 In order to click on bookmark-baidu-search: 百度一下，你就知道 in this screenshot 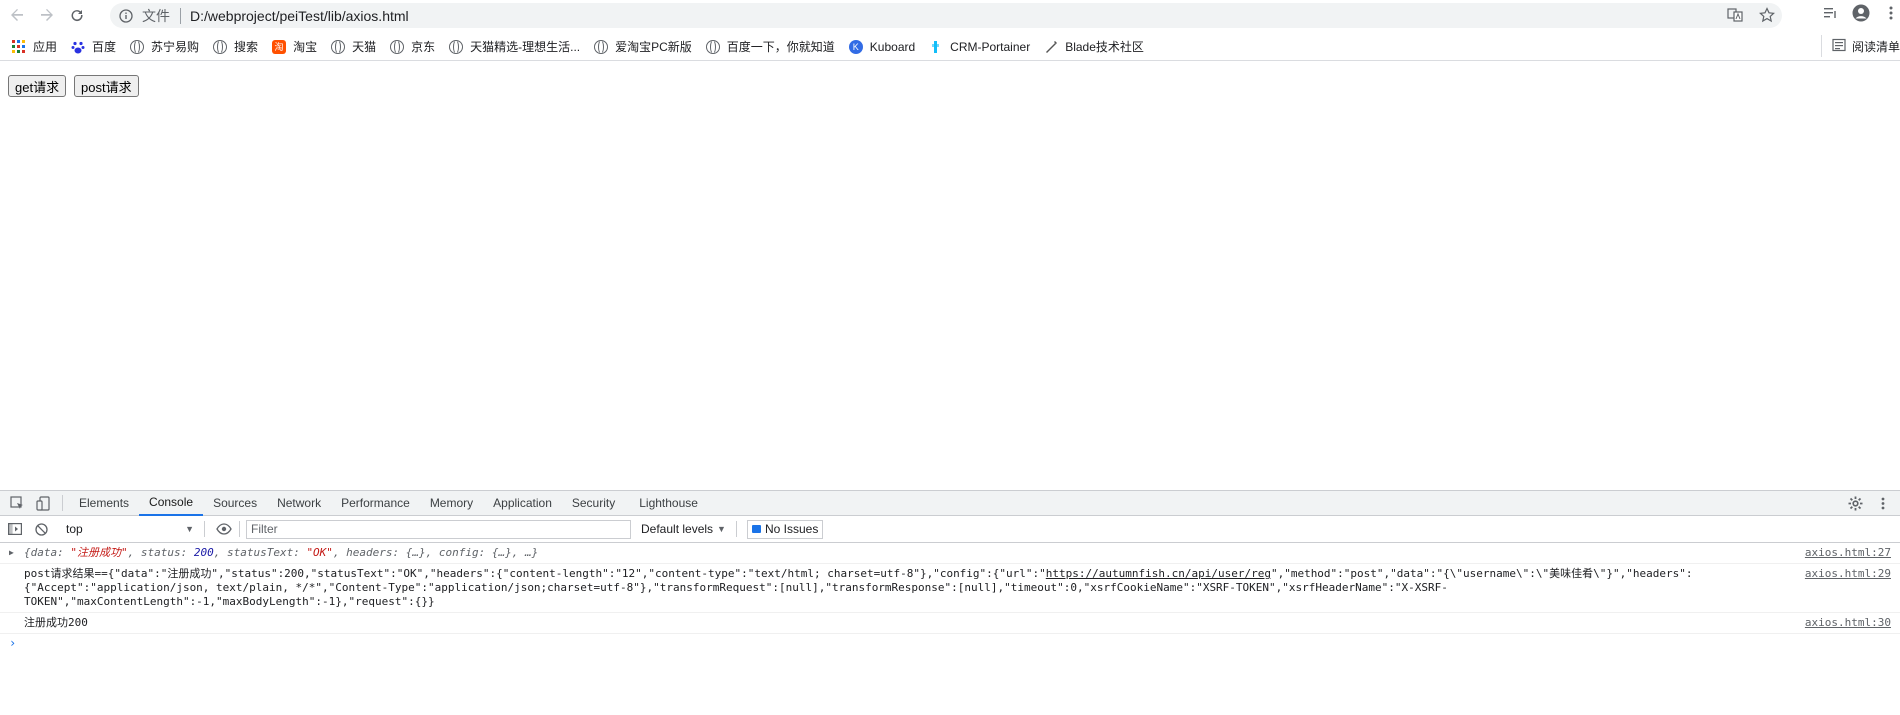, I will do `click(770, 47)`.